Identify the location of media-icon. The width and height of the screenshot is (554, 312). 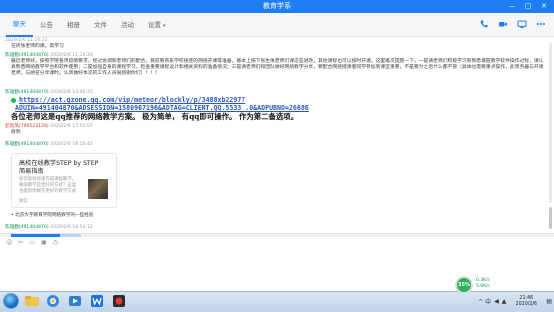
(75, 301).